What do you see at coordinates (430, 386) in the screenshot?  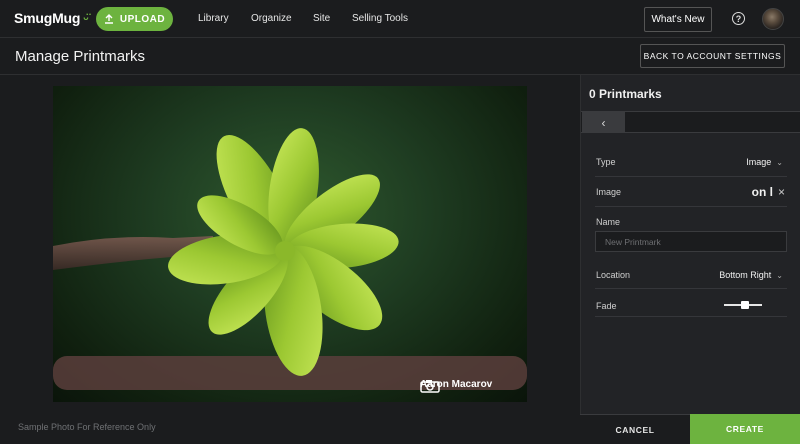 I see `camera-icon` at bounding box center [430, 386].